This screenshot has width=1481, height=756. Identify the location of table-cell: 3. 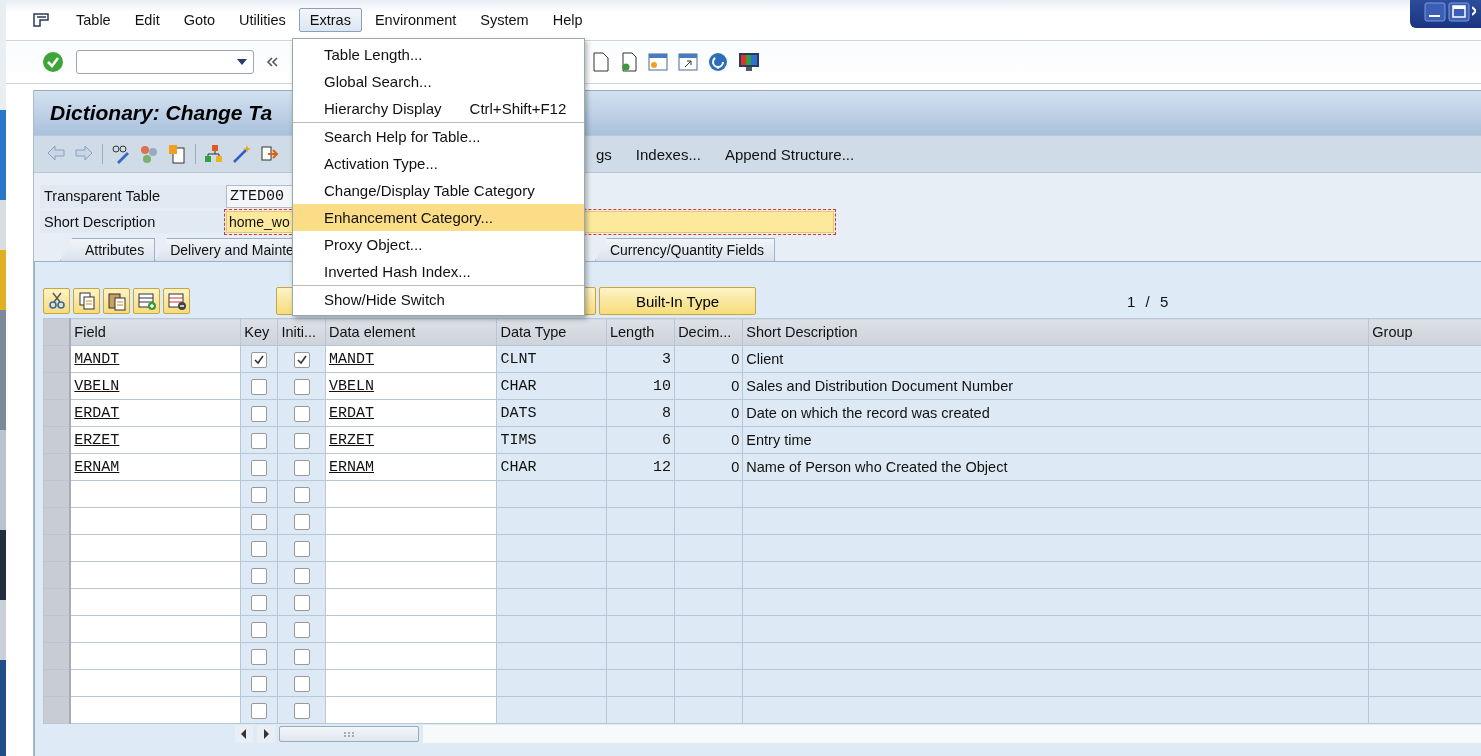
(667, 359).